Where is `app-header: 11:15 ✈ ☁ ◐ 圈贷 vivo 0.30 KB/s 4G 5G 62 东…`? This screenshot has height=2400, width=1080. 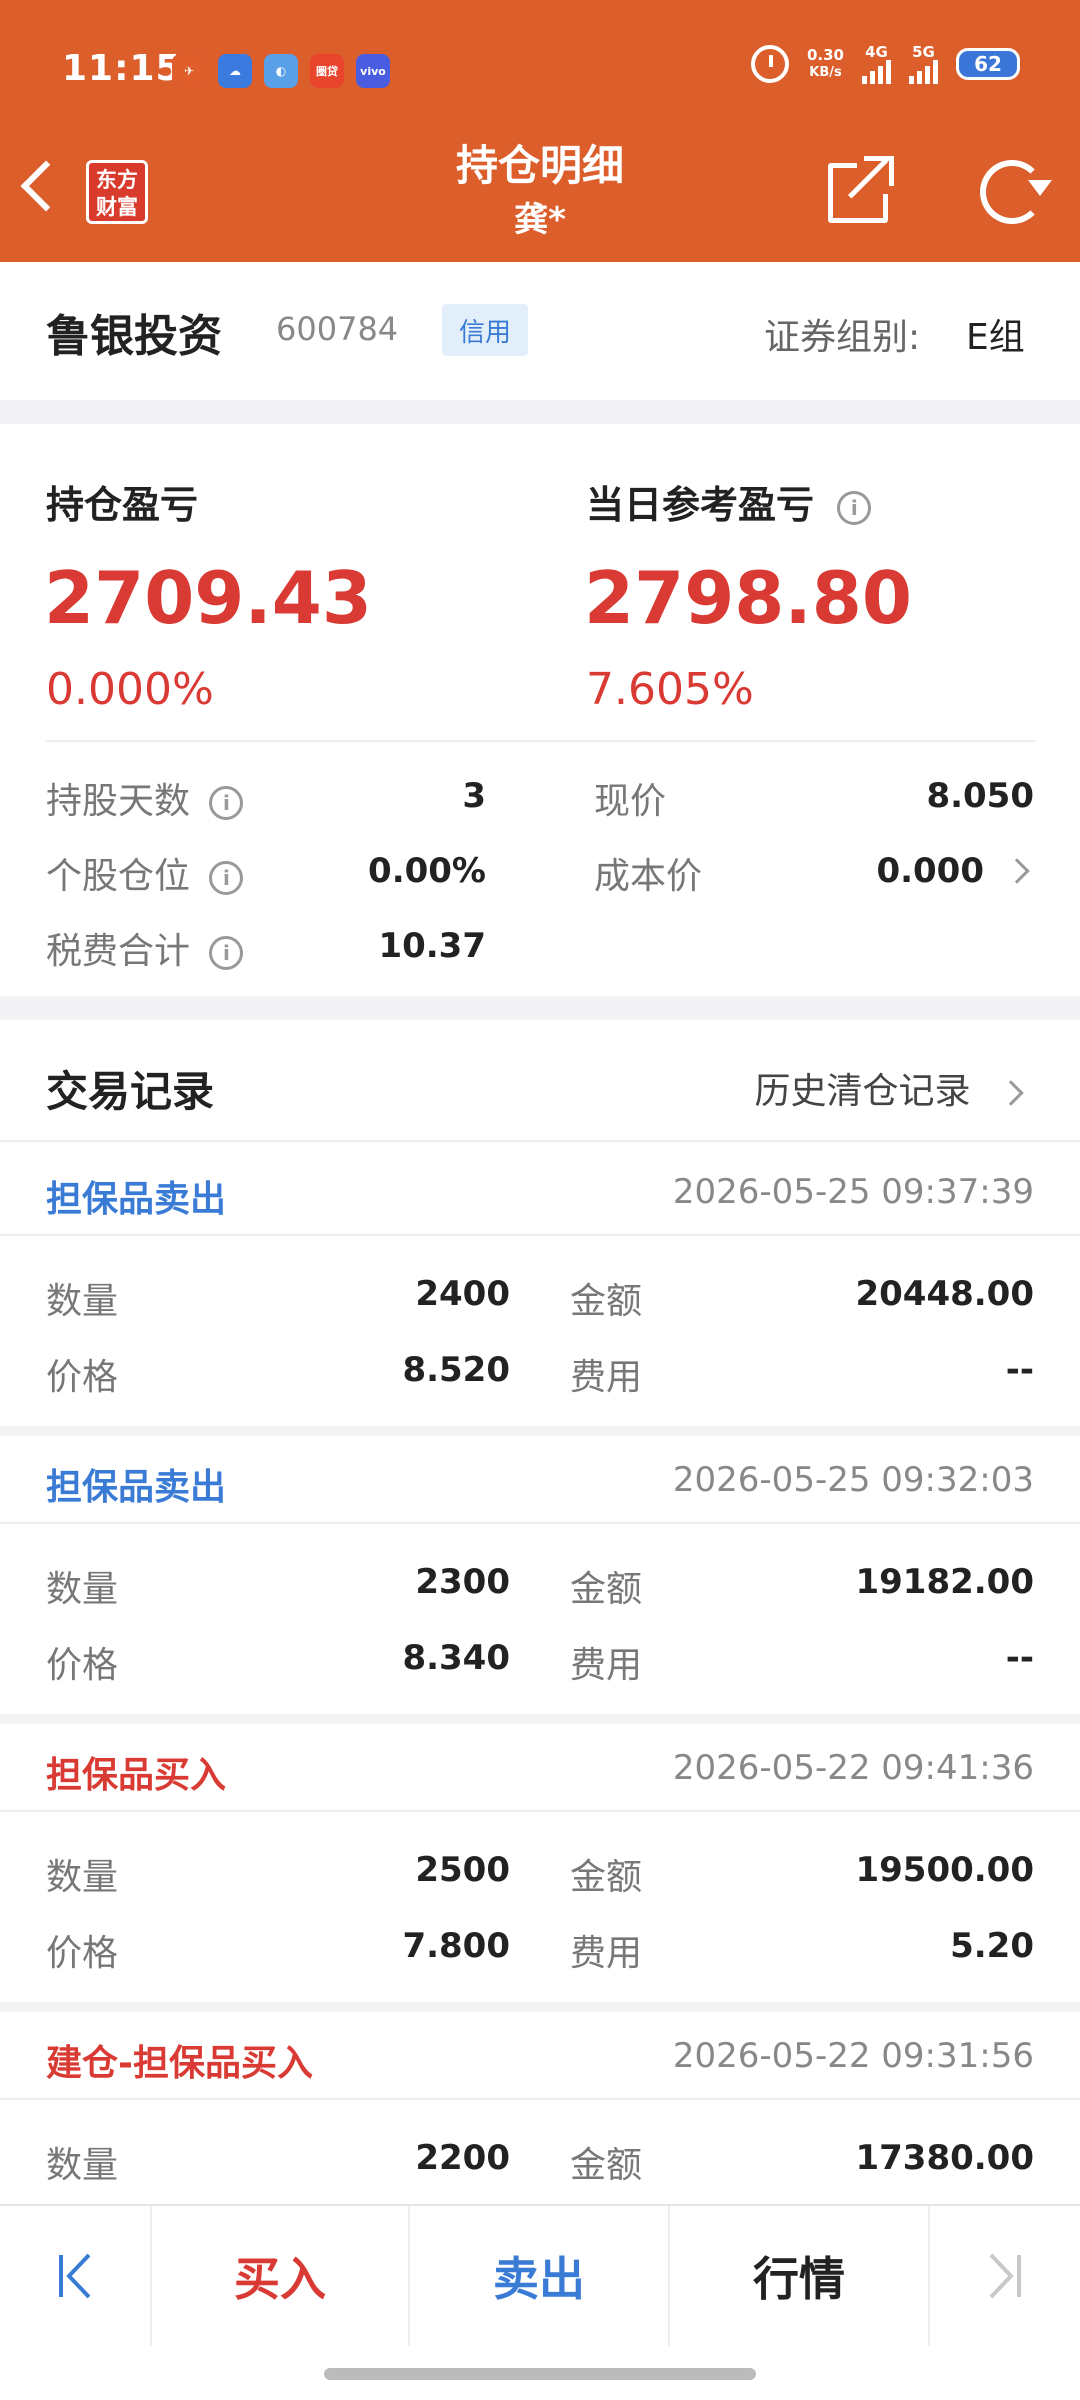
app-header: 11:15 ✈ ☁ ◐ 圈贷 vivo 0.30 KB/s 4G 5G 62 东… is located at coordinates (540, 131).